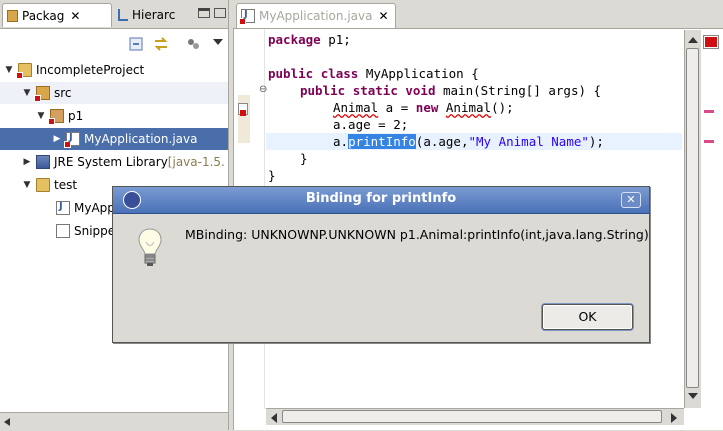 The height and width of the screenshot is (431, 723). What do you see at coordinates (193, 44) in the screenshot?
I see `filter-icon` at bounding box center [193, 44].